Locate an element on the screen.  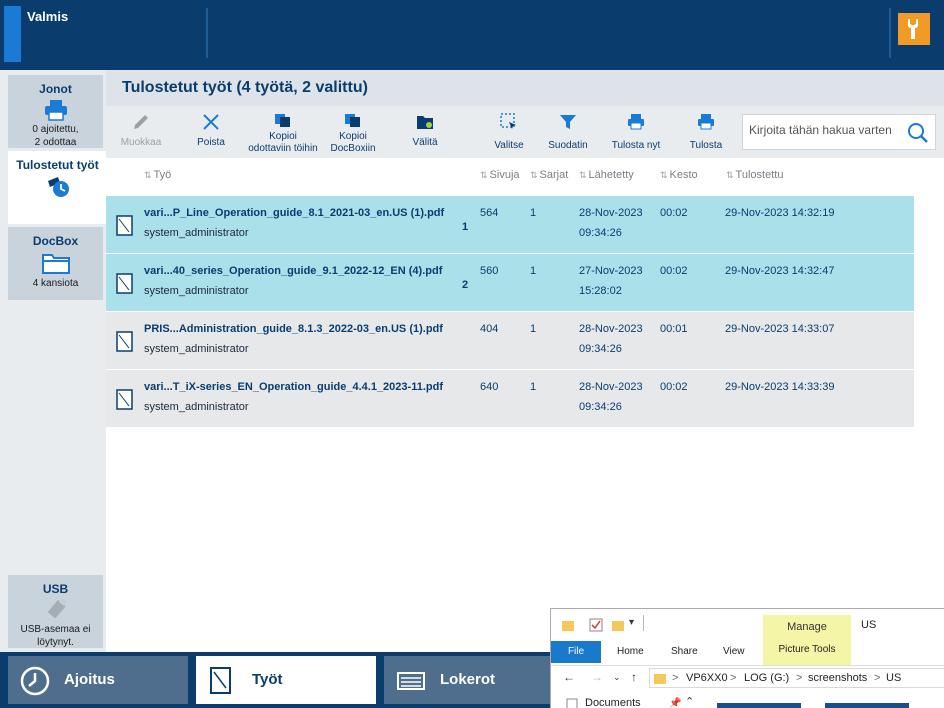
delete-button: Poista is located at coordinates (211, 130).